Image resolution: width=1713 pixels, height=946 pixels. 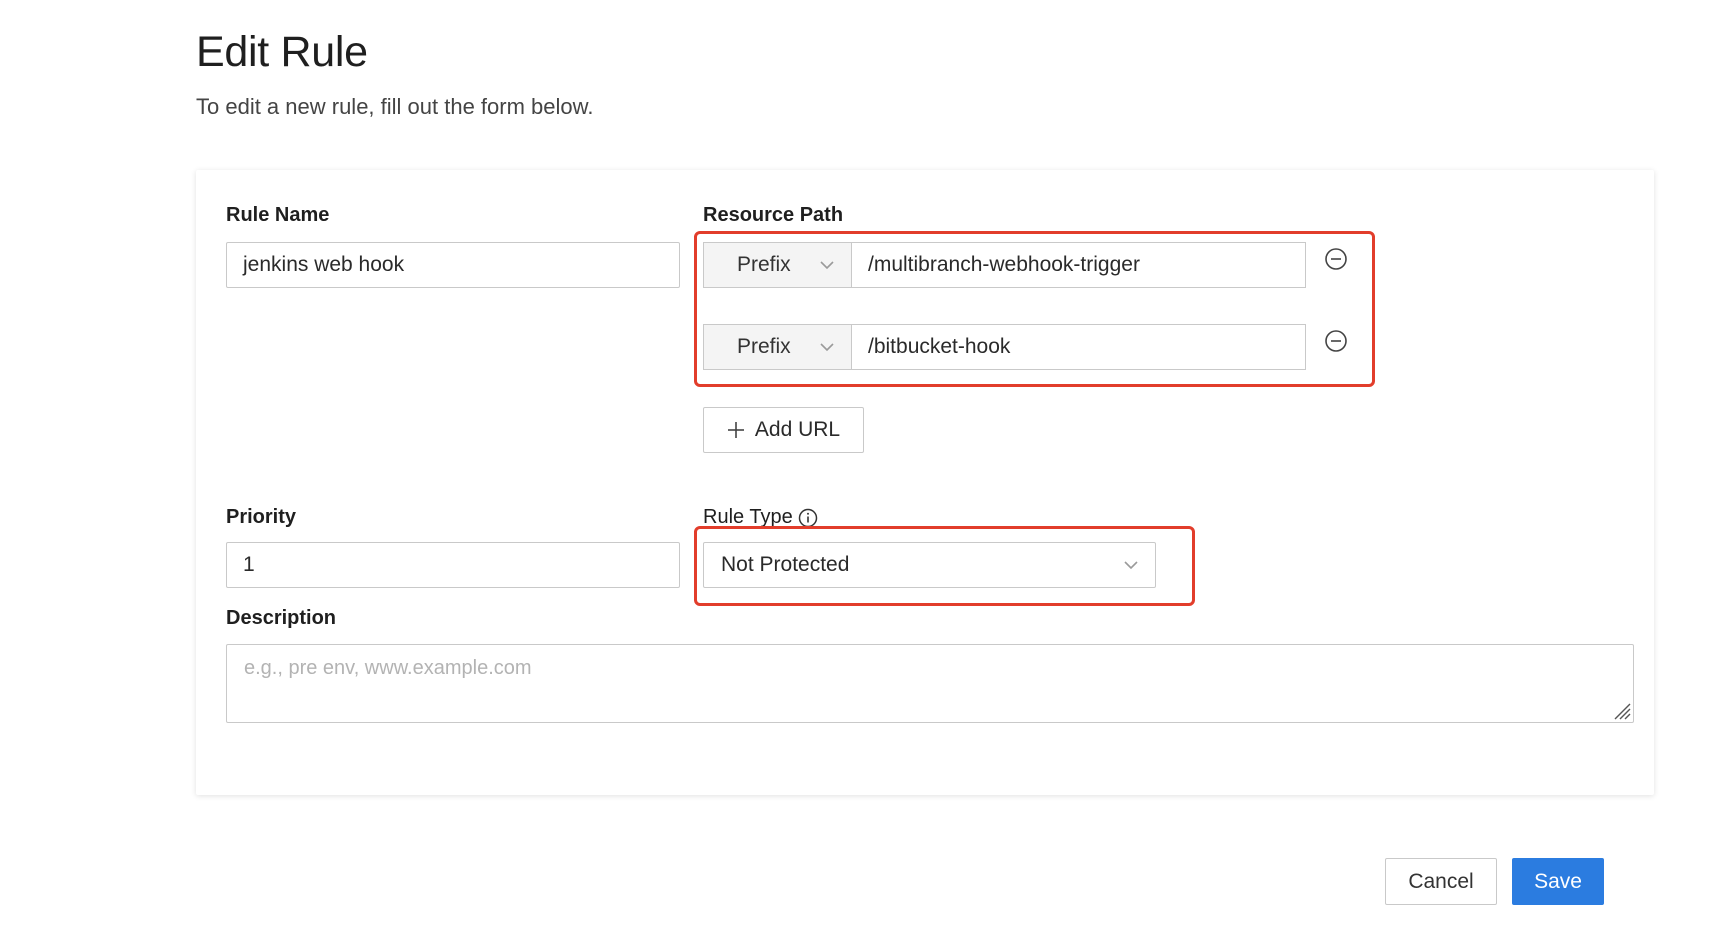 I want to click on add-url-button: Add URL, so click(x=783, y=430).